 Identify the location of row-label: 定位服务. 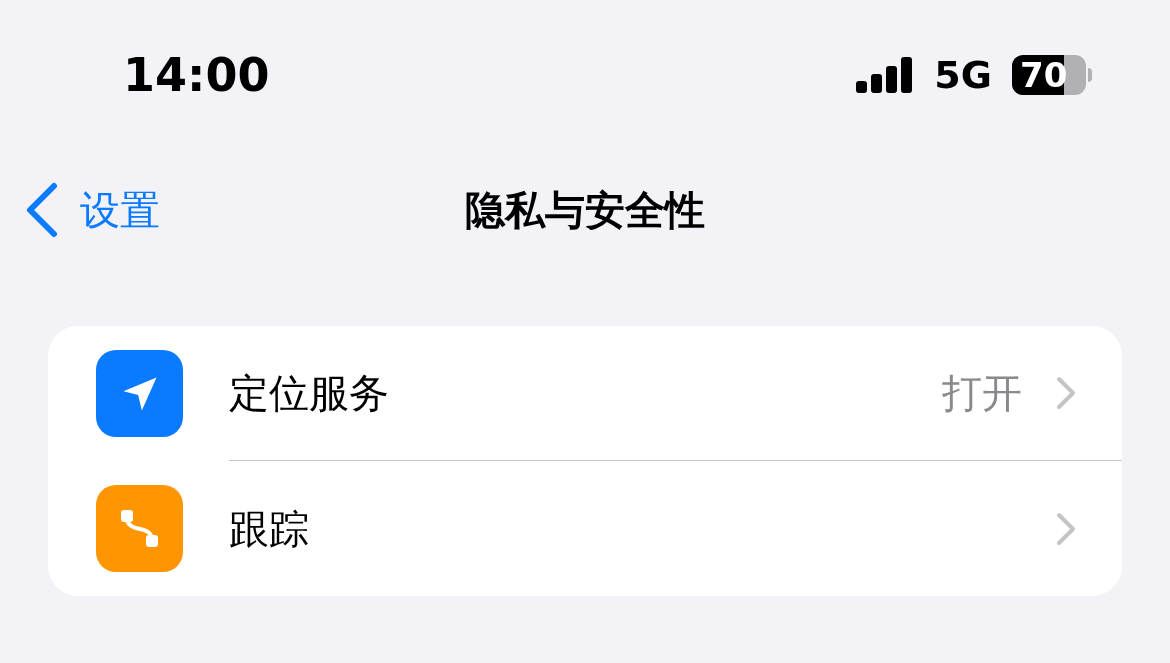
(309, 393).